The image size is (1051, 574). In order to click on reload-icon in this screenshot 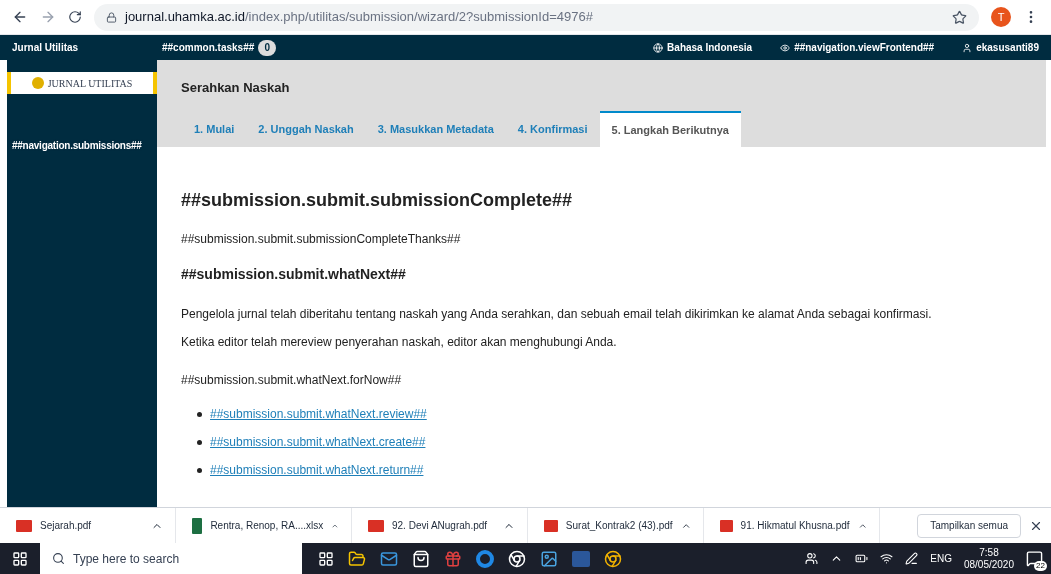, I will do `click(75, 17)`.